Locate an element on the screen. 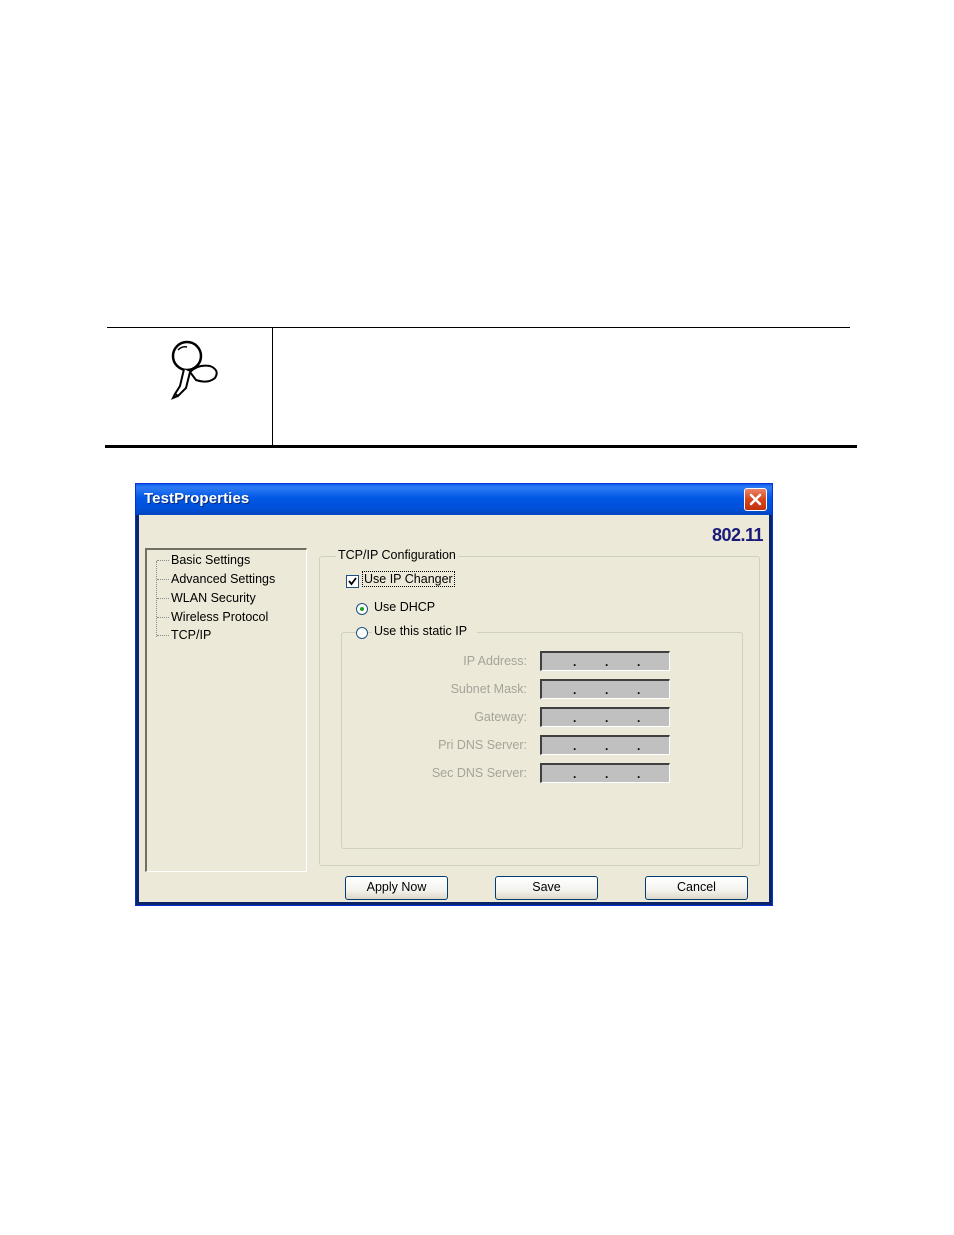 The height and width of the screenshot is (1235, 954). use-ip-changer-checkbox is located at coordinates (352, 581).